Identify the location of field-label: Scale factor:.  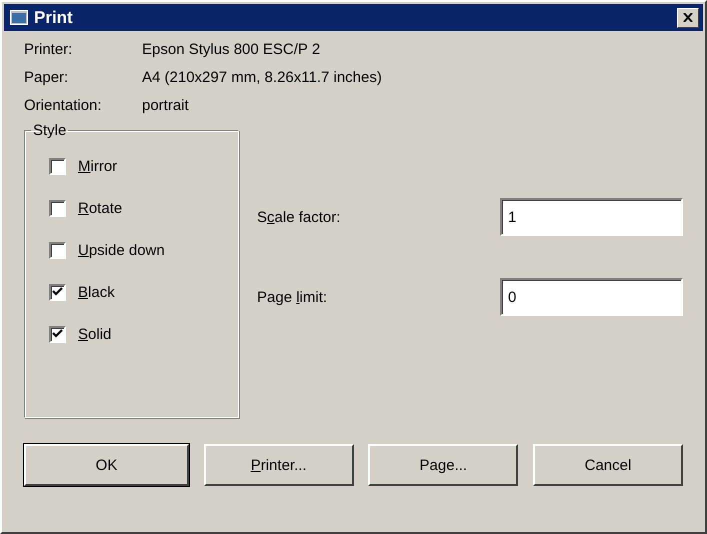
(298, 217).